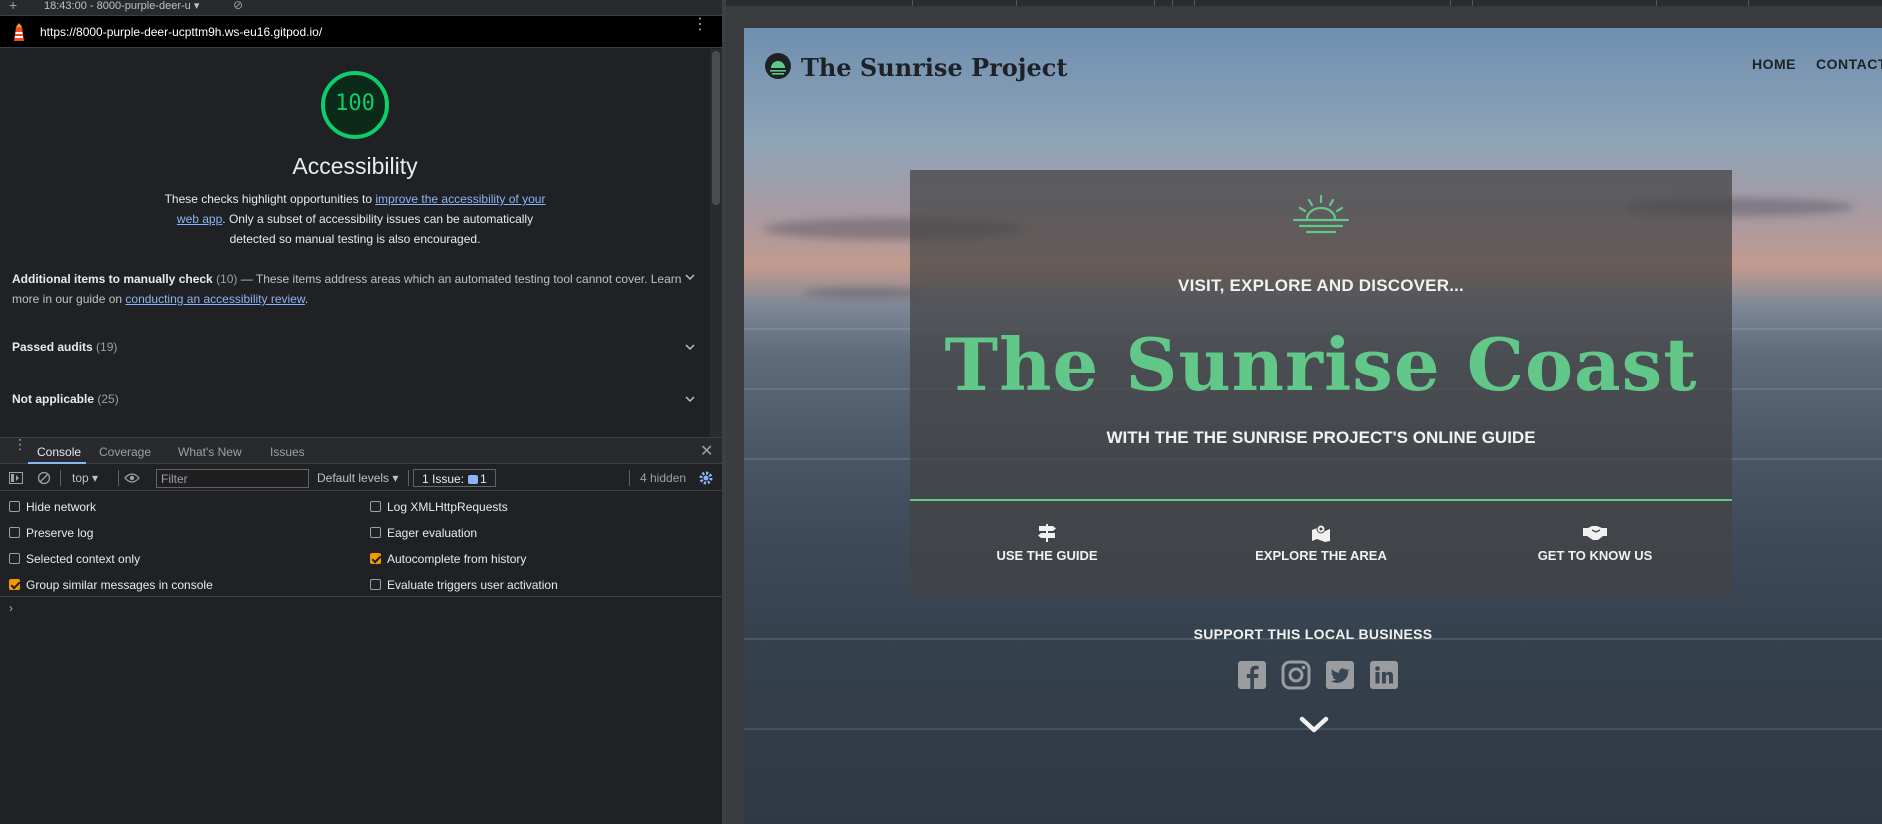 The width and height of the screenshot is (1882, 824). What do you see at coordinates (214, 299) in the screenshot?
I see `accessibility-review-link: conducting an accessibility review` at bounding box center [214, 299].